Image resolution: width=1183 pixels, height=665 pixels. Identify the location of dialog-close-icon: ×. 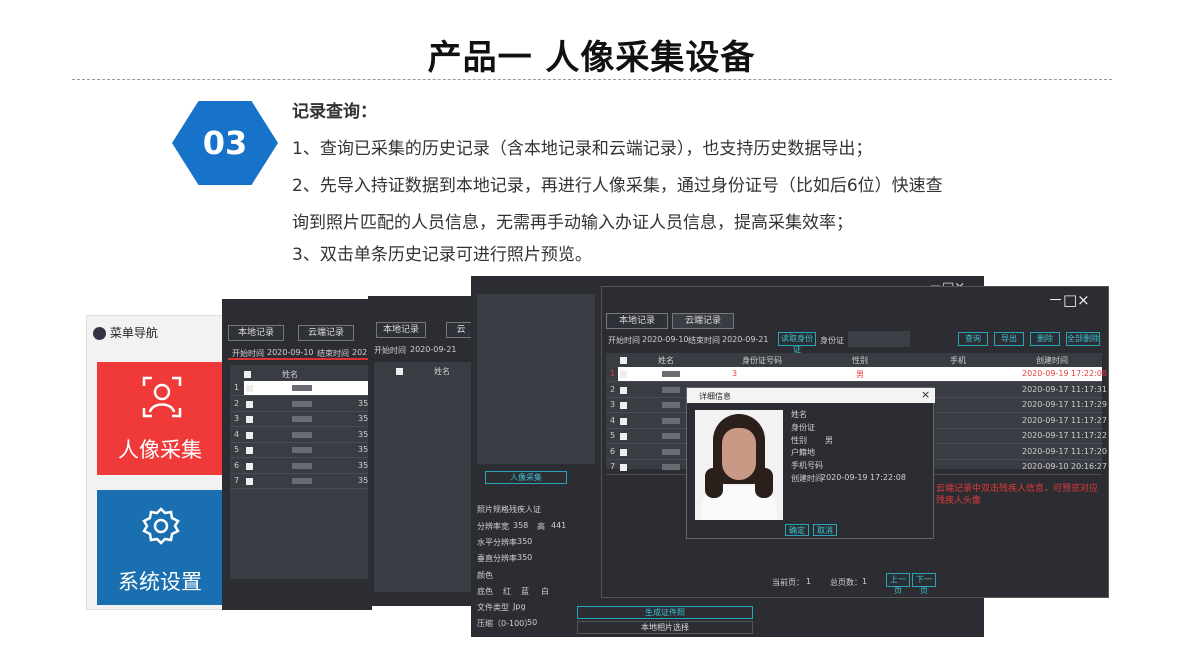
(925, 394).